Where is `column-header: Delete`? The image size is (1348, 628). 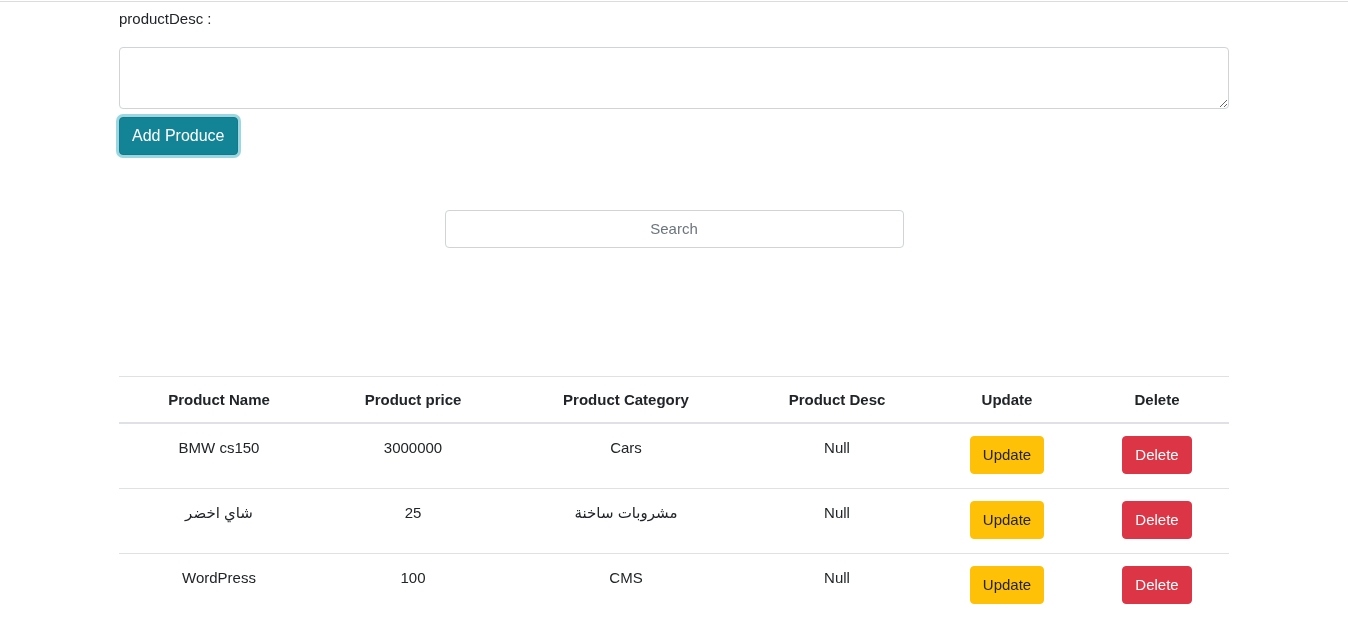
column-header: Delete is located at coordinates (1157, 399).